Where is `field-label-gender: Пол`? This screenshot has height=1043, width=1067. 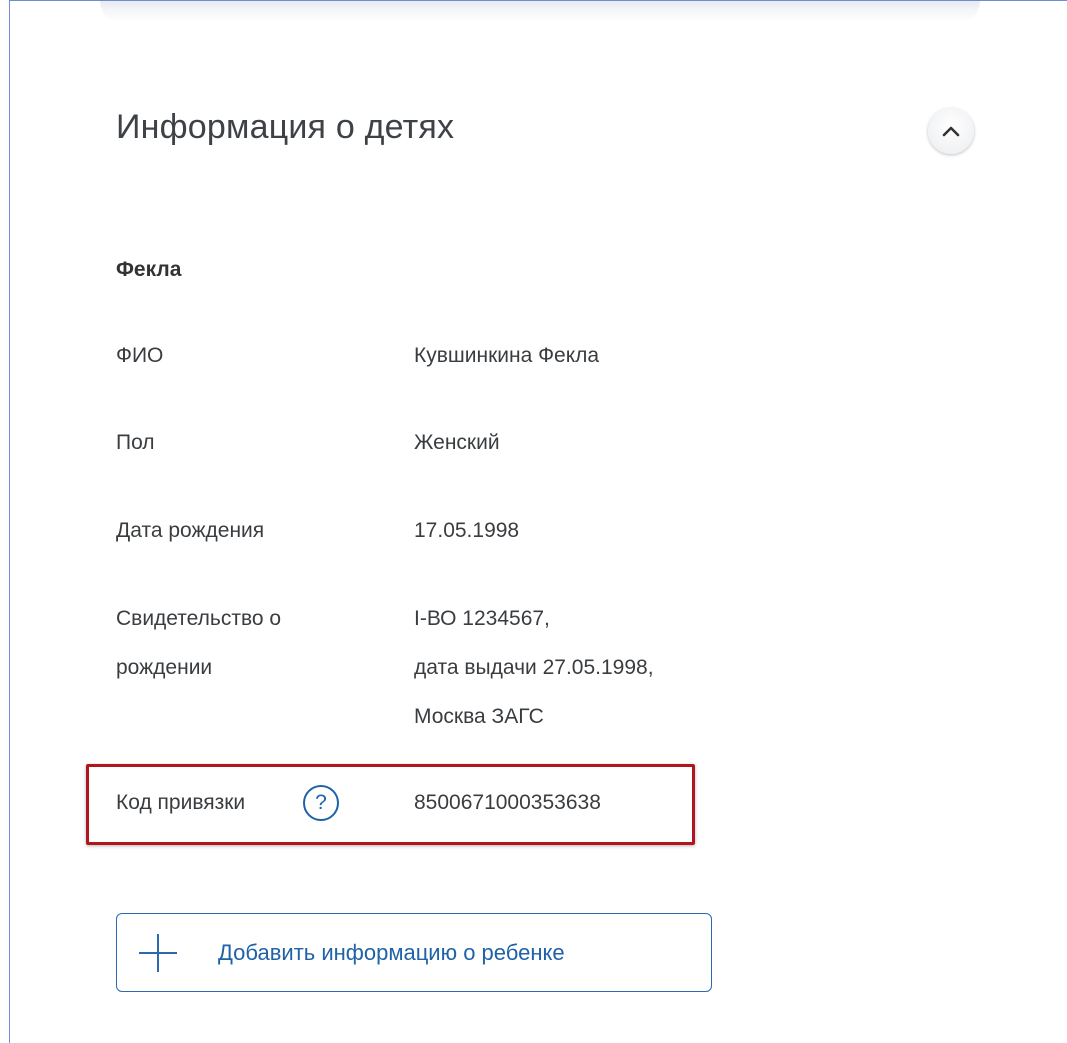
field-label-gender: Пол is located at coordinates (135, 442).